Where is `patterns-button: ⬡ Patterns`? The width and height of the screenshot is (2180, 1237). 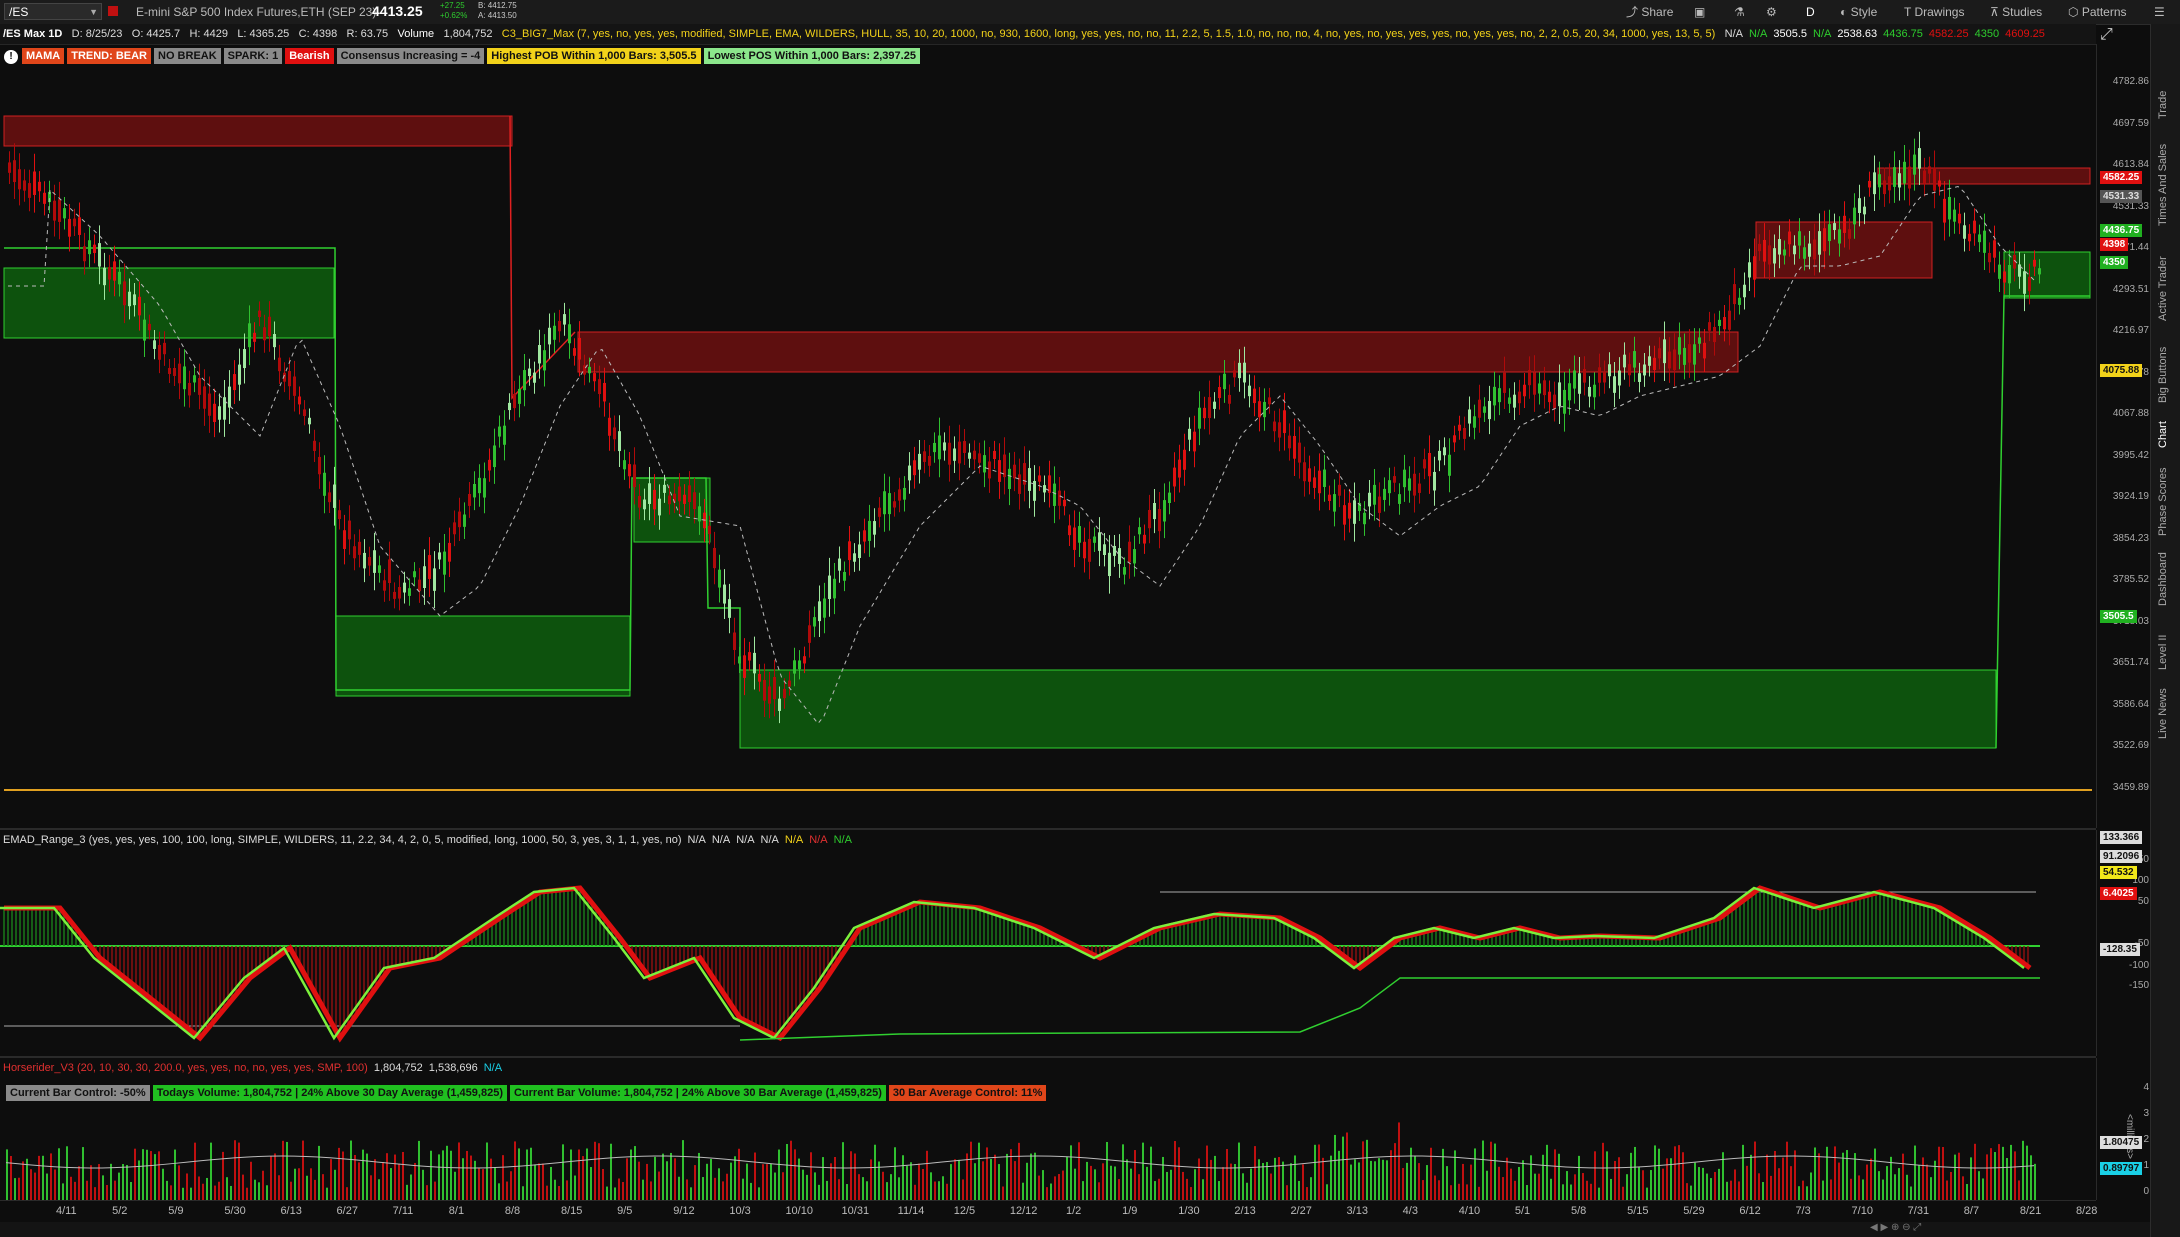 patterns-button: ⬡ Patterns is located at coordinates (2097, 12).